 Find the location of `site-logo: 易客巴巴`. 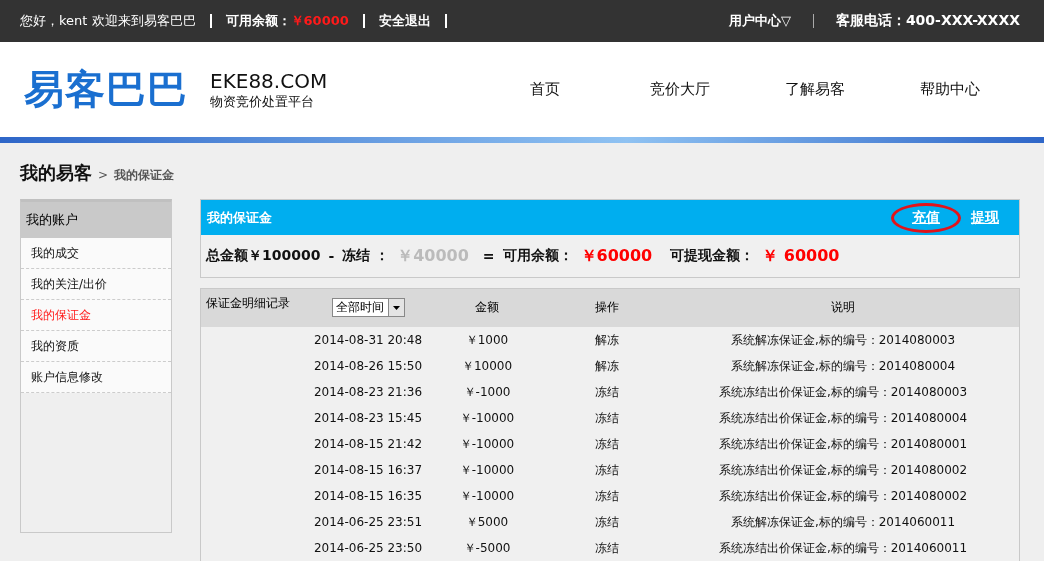

site-logo: 易客巴巴 is located at coordinates (106, 89).